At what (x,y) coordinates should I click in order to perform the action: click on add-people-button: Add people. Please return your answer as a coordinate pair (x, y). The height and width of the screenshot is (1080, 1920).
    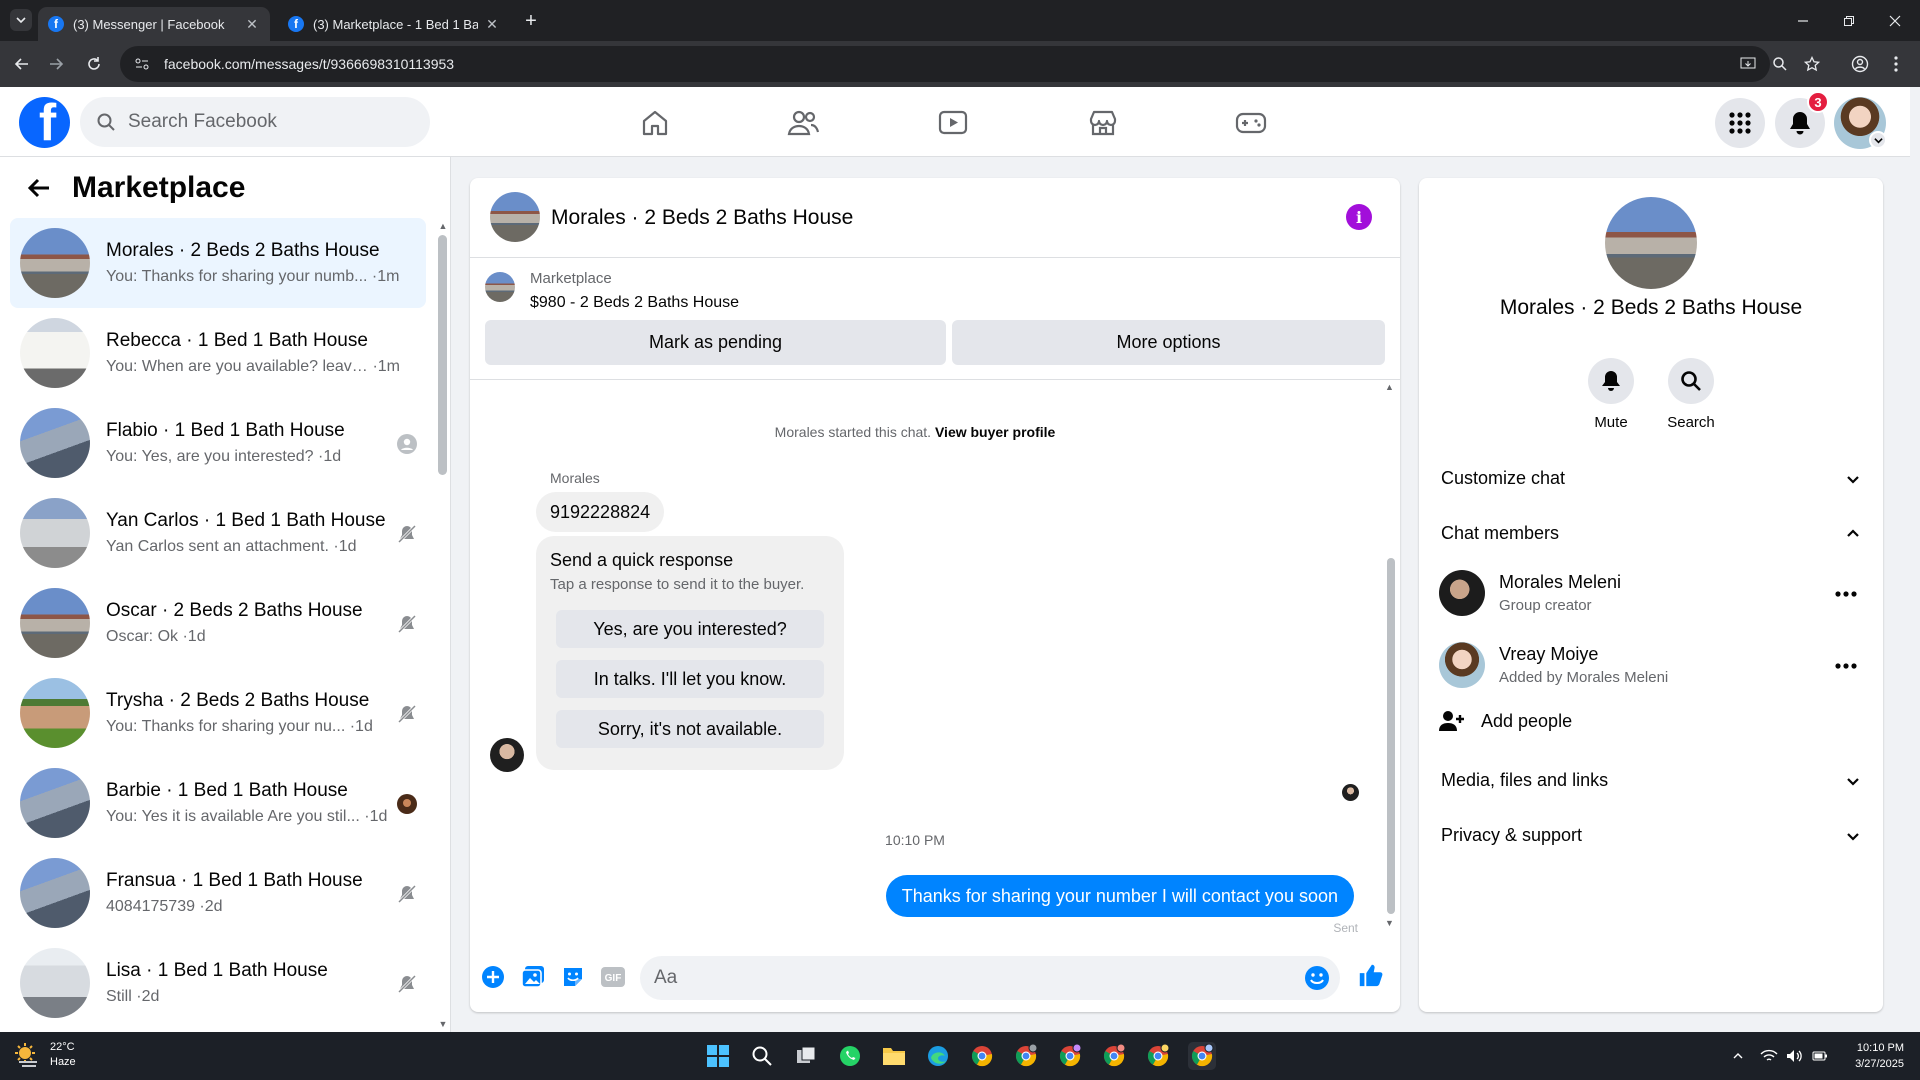
    Looking at the image, I should click on (1505, 721).